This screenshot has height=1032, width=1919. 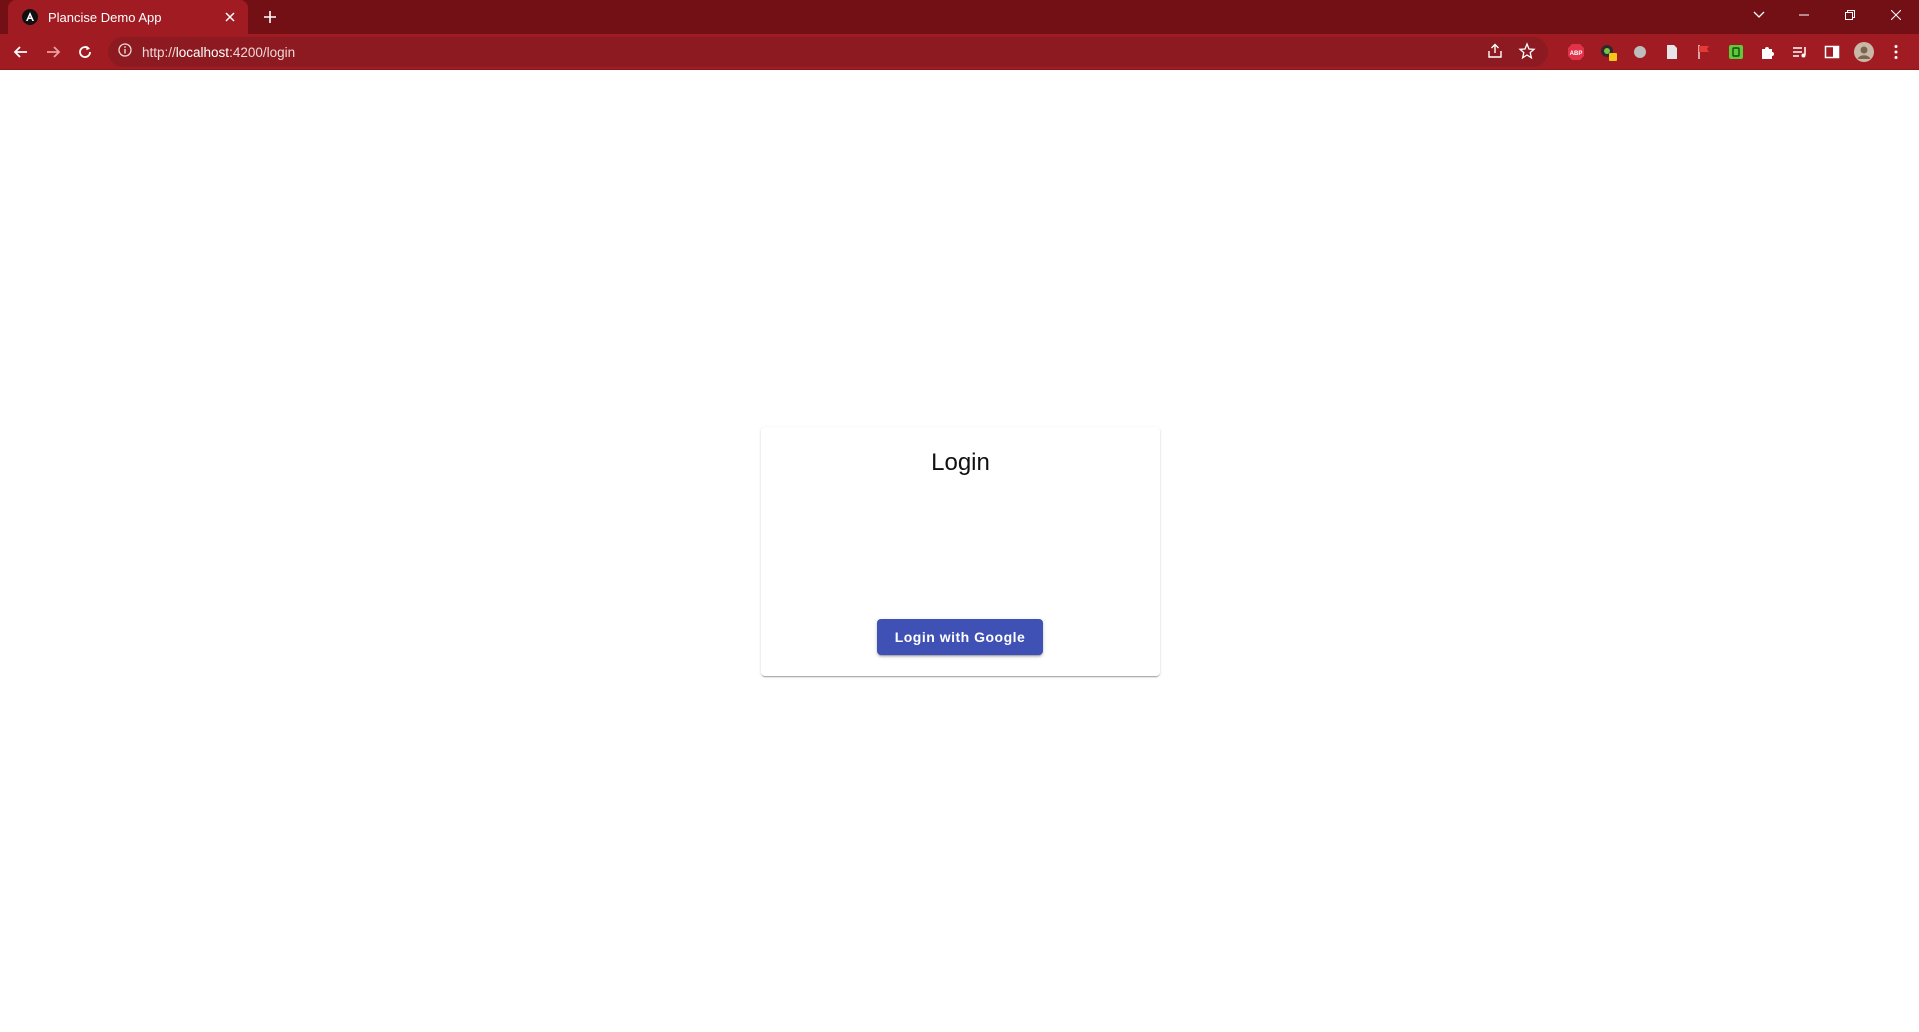 I want to click on login-with-google-button: Login with Google, so click(x=960, y=637).